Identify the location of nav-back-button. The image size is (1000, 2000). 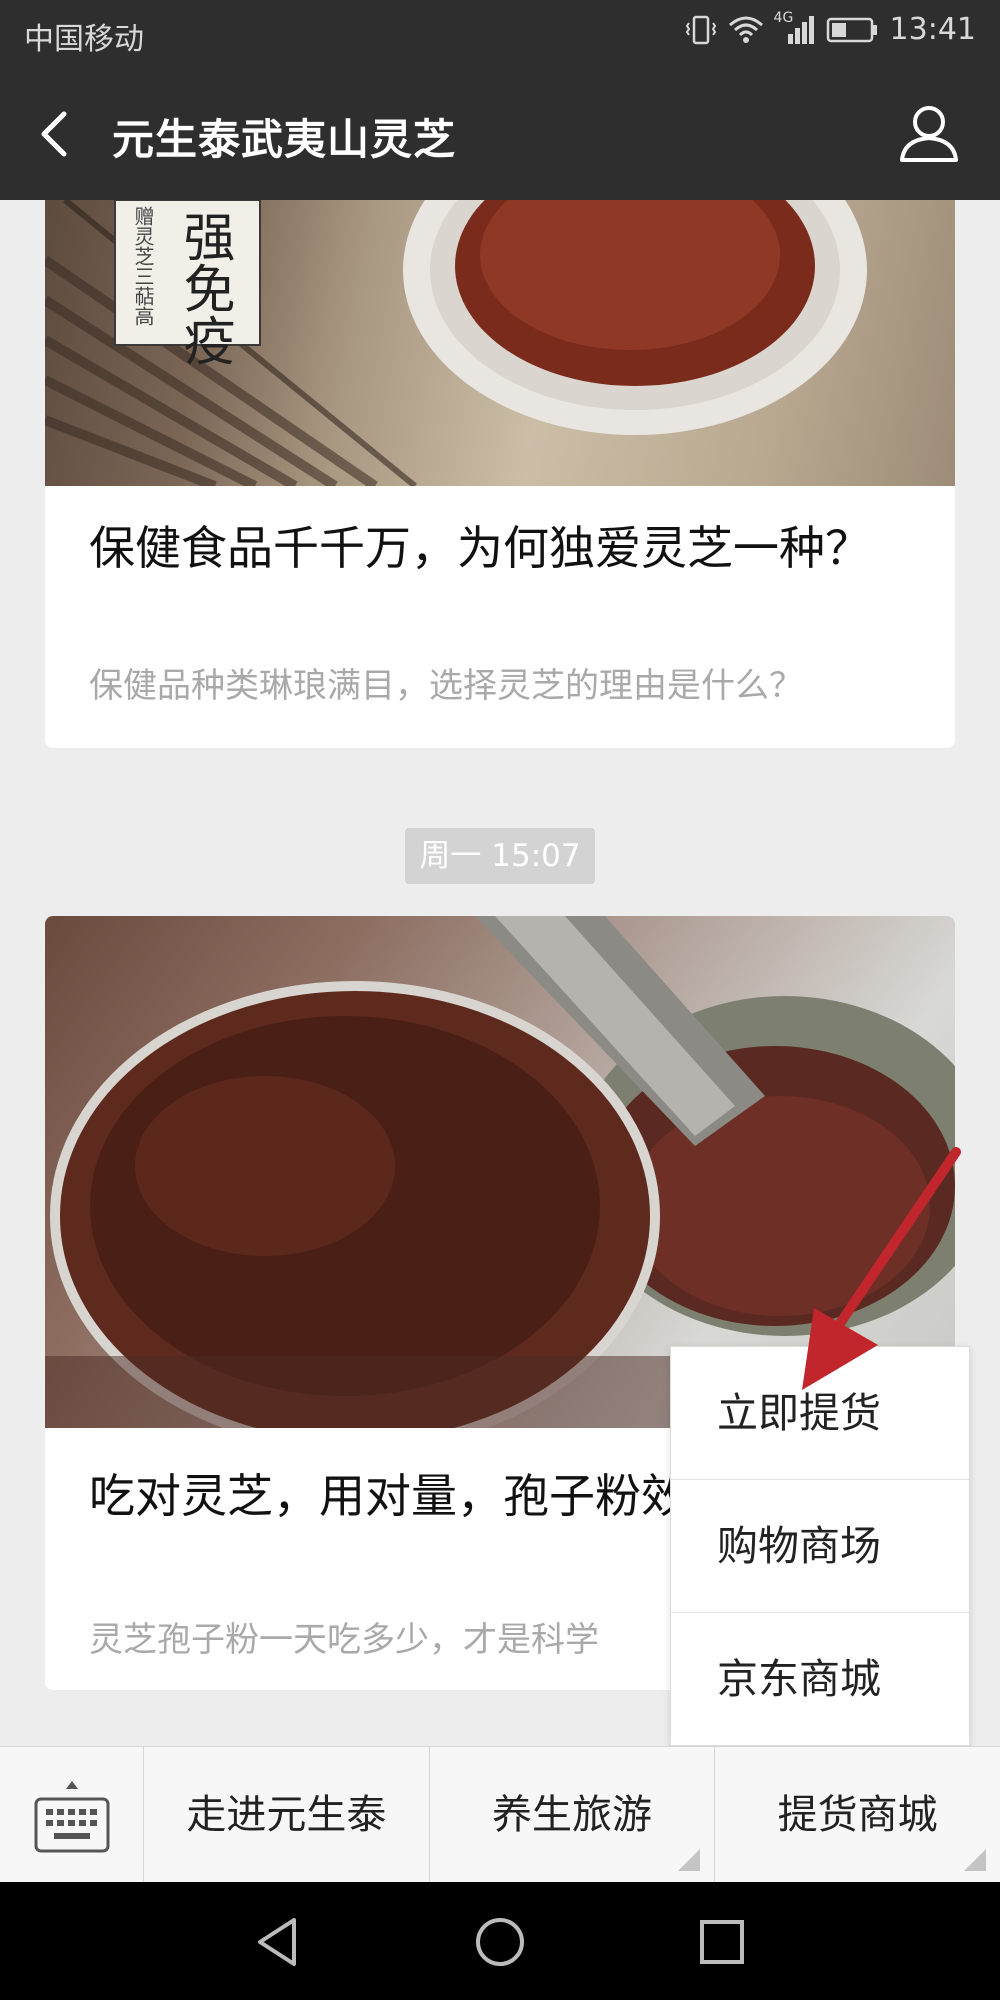
(278, 1942).